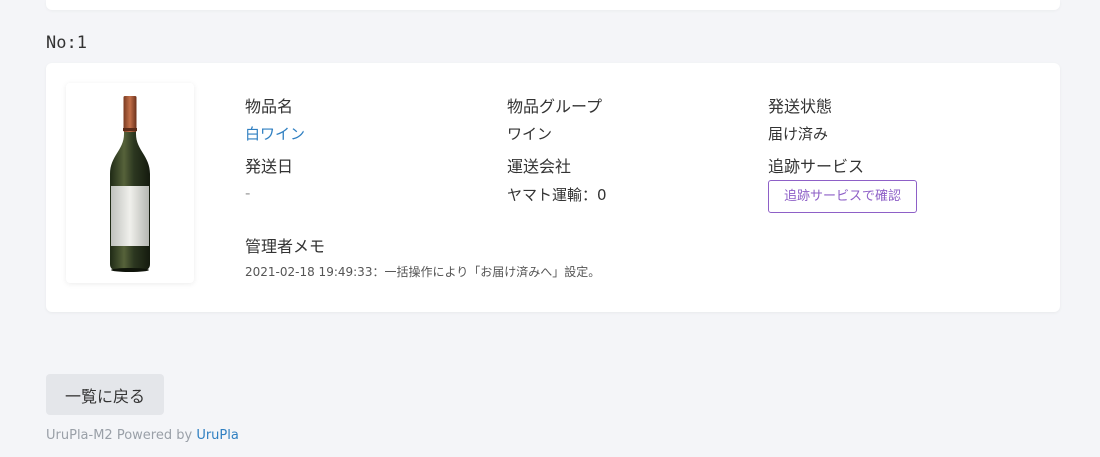  What do you see at coordinates (275, 133) in the screenshot?
I see `item-name-link: 白ワイン` at bounding box center [275, 133].